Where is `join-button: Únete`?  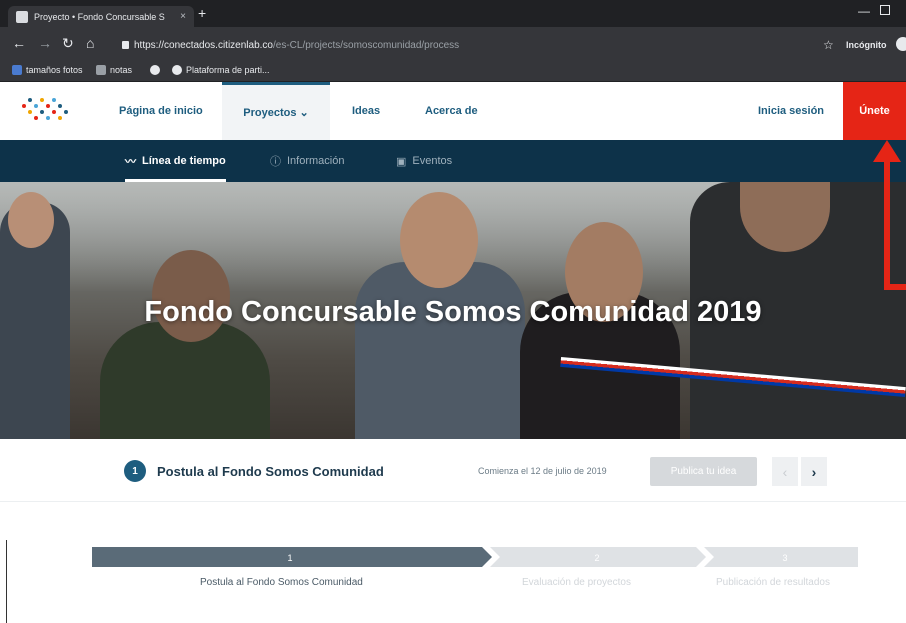
join-button: Únete is located at coordinates (874, 111).